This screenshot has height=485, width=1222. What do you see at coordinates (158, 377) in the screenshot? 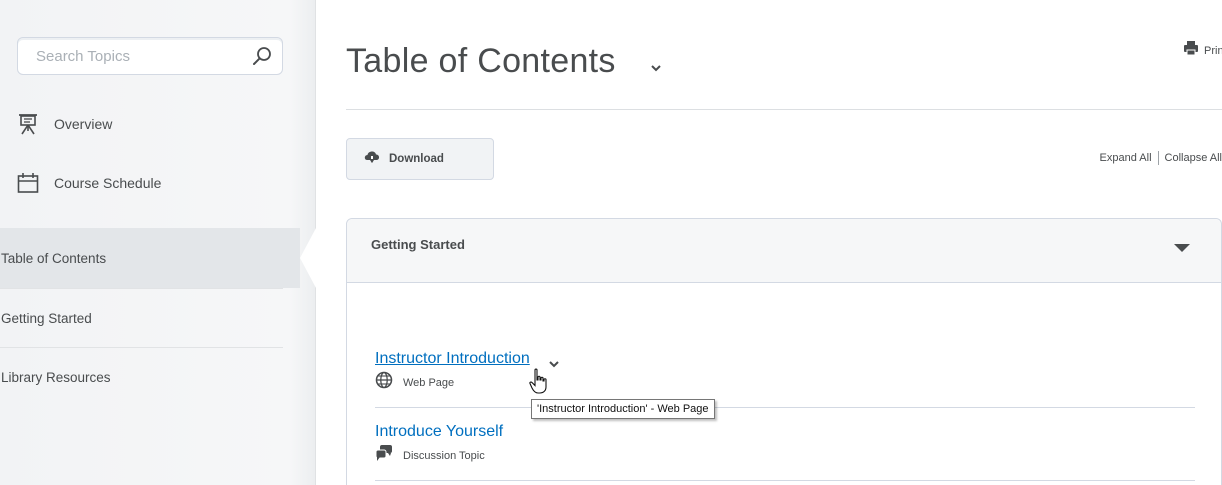
I see `sidebar-item-library-resources: Library Resources` at bounding box center [158, 377].